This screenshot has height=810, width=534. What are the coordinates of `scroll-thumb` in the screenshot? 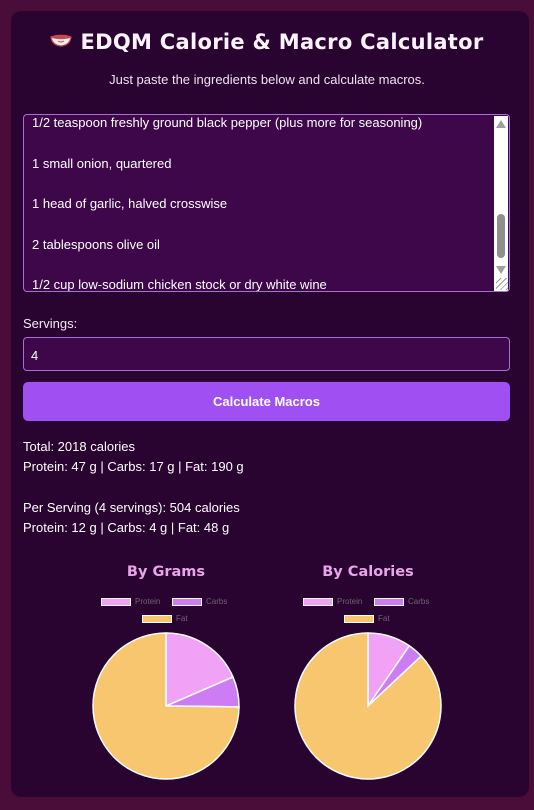 It's located at (501, 236).